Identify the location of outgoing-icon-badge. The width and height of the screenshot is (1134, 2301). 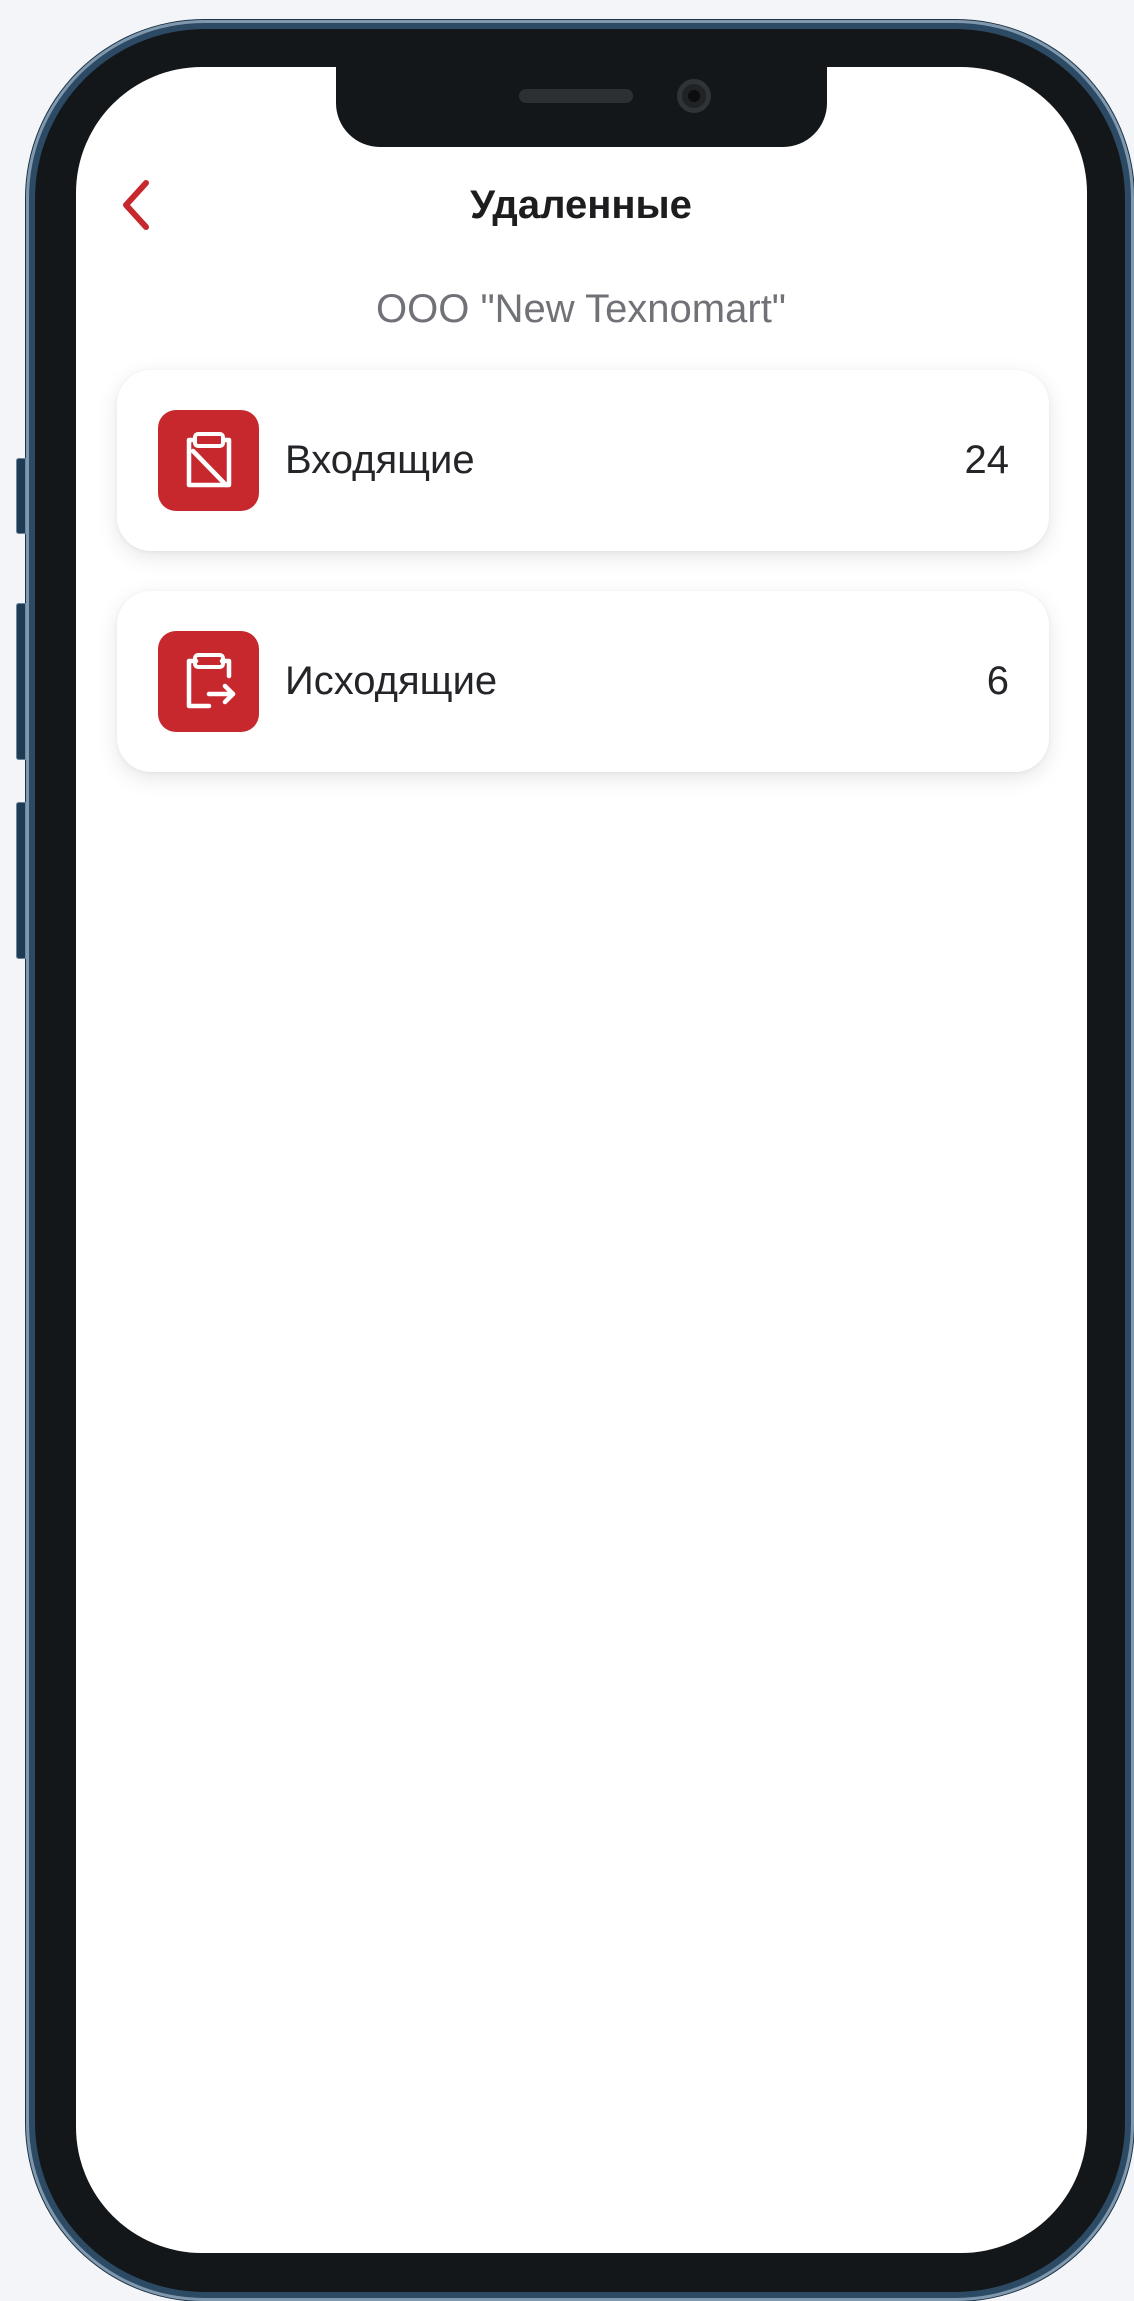
(208, 681).